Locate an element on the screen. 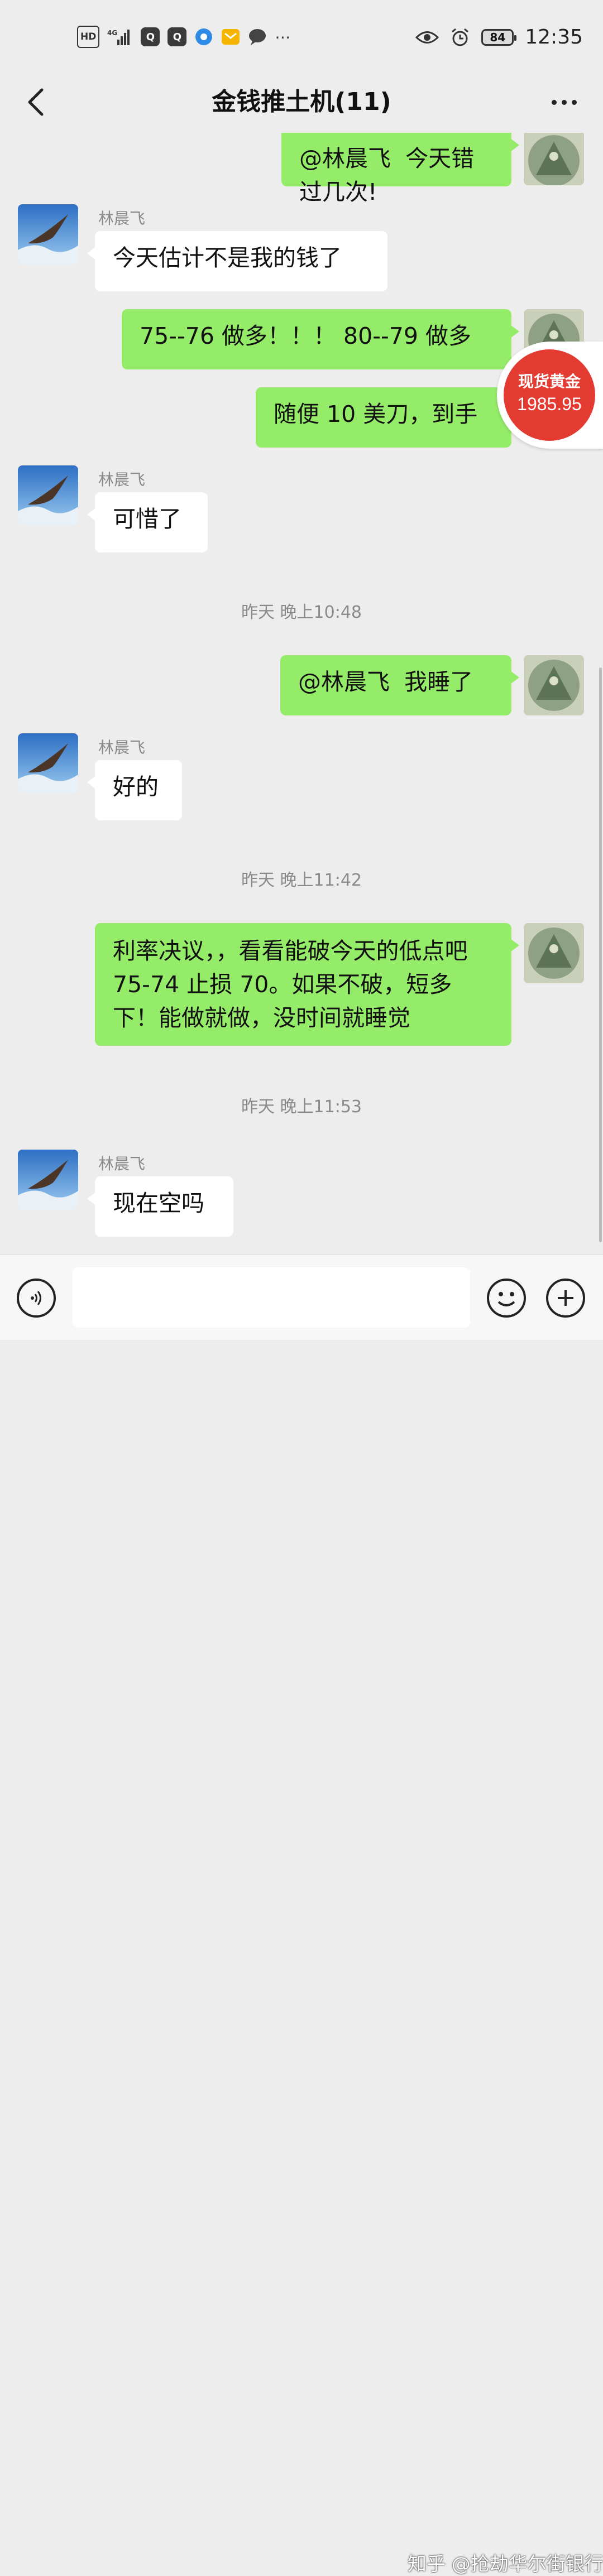 Image resolution: width=603 pixels, height=2576 pixels. more-notifications-icon: ⋯ is located at coordinates (283, 36).